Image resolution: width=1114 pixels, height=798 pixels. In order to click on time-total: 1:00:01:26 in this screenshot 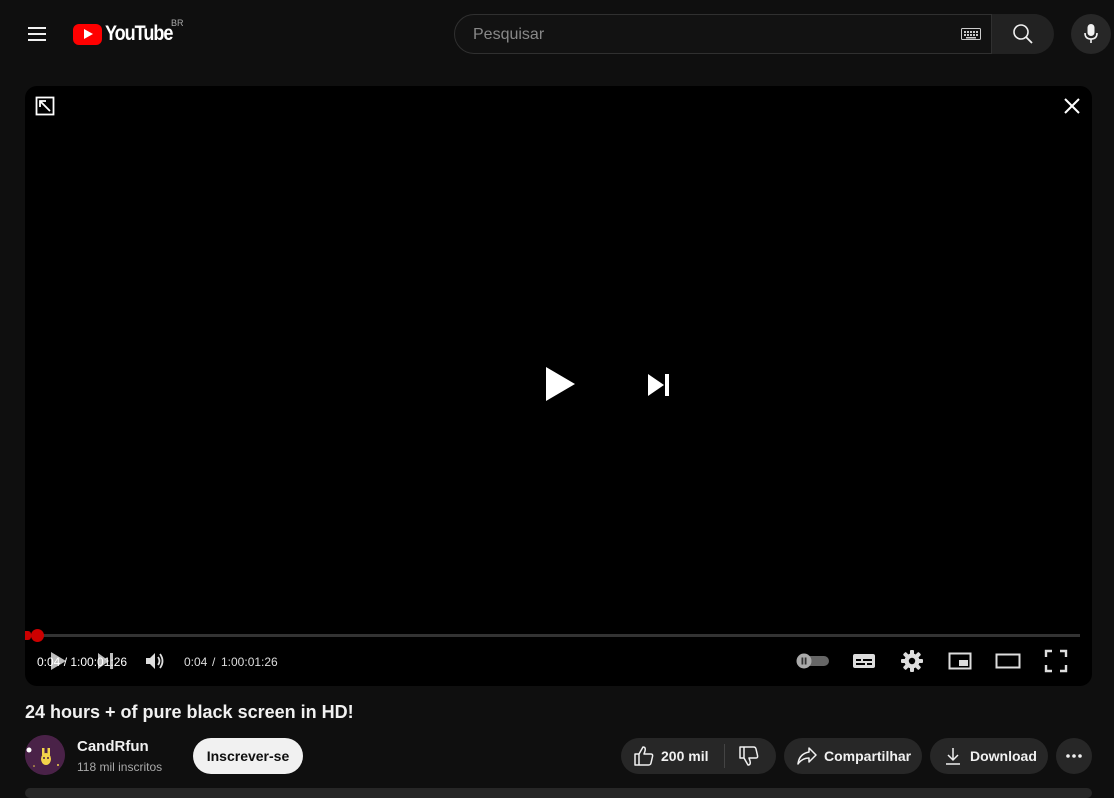, I will do `click(249, 662)`.